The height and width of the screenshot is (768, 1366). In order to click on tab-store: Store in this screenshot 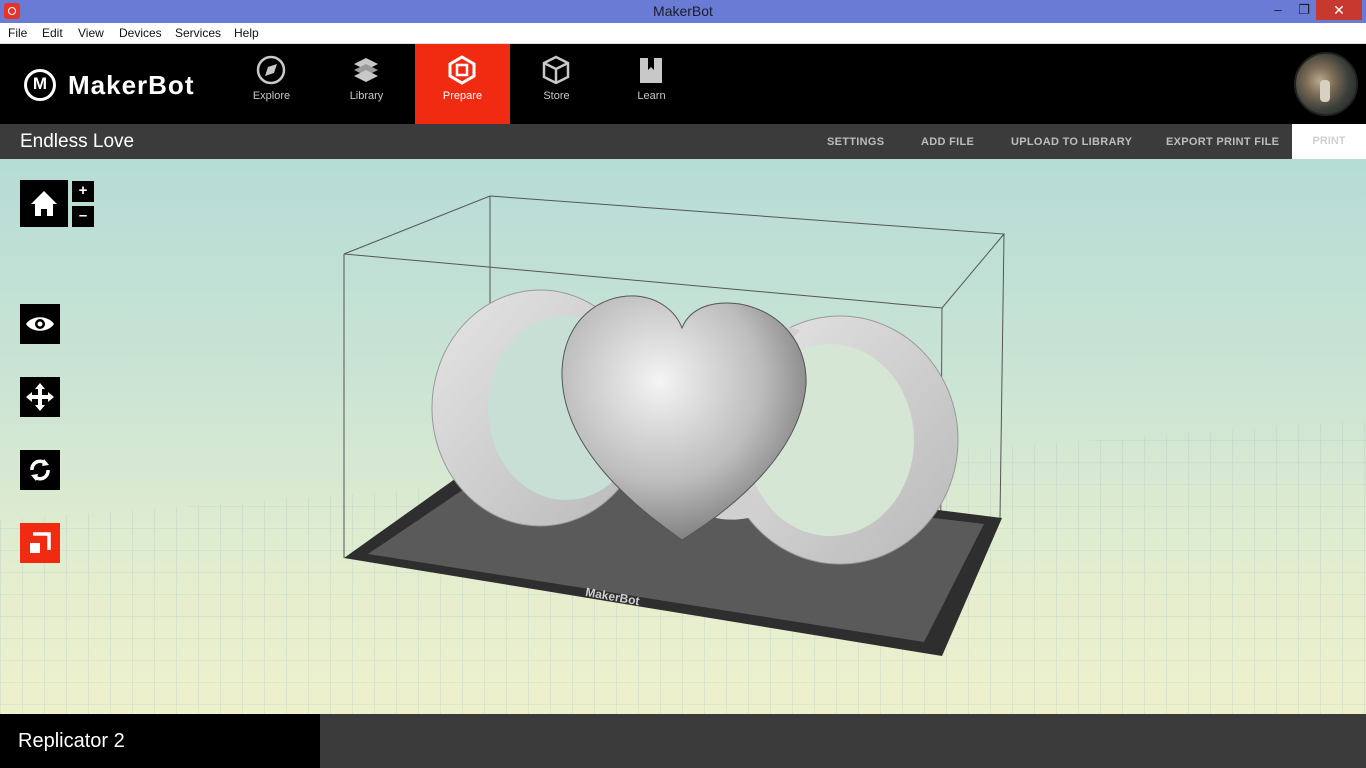, I will do `click(556, 84)`.